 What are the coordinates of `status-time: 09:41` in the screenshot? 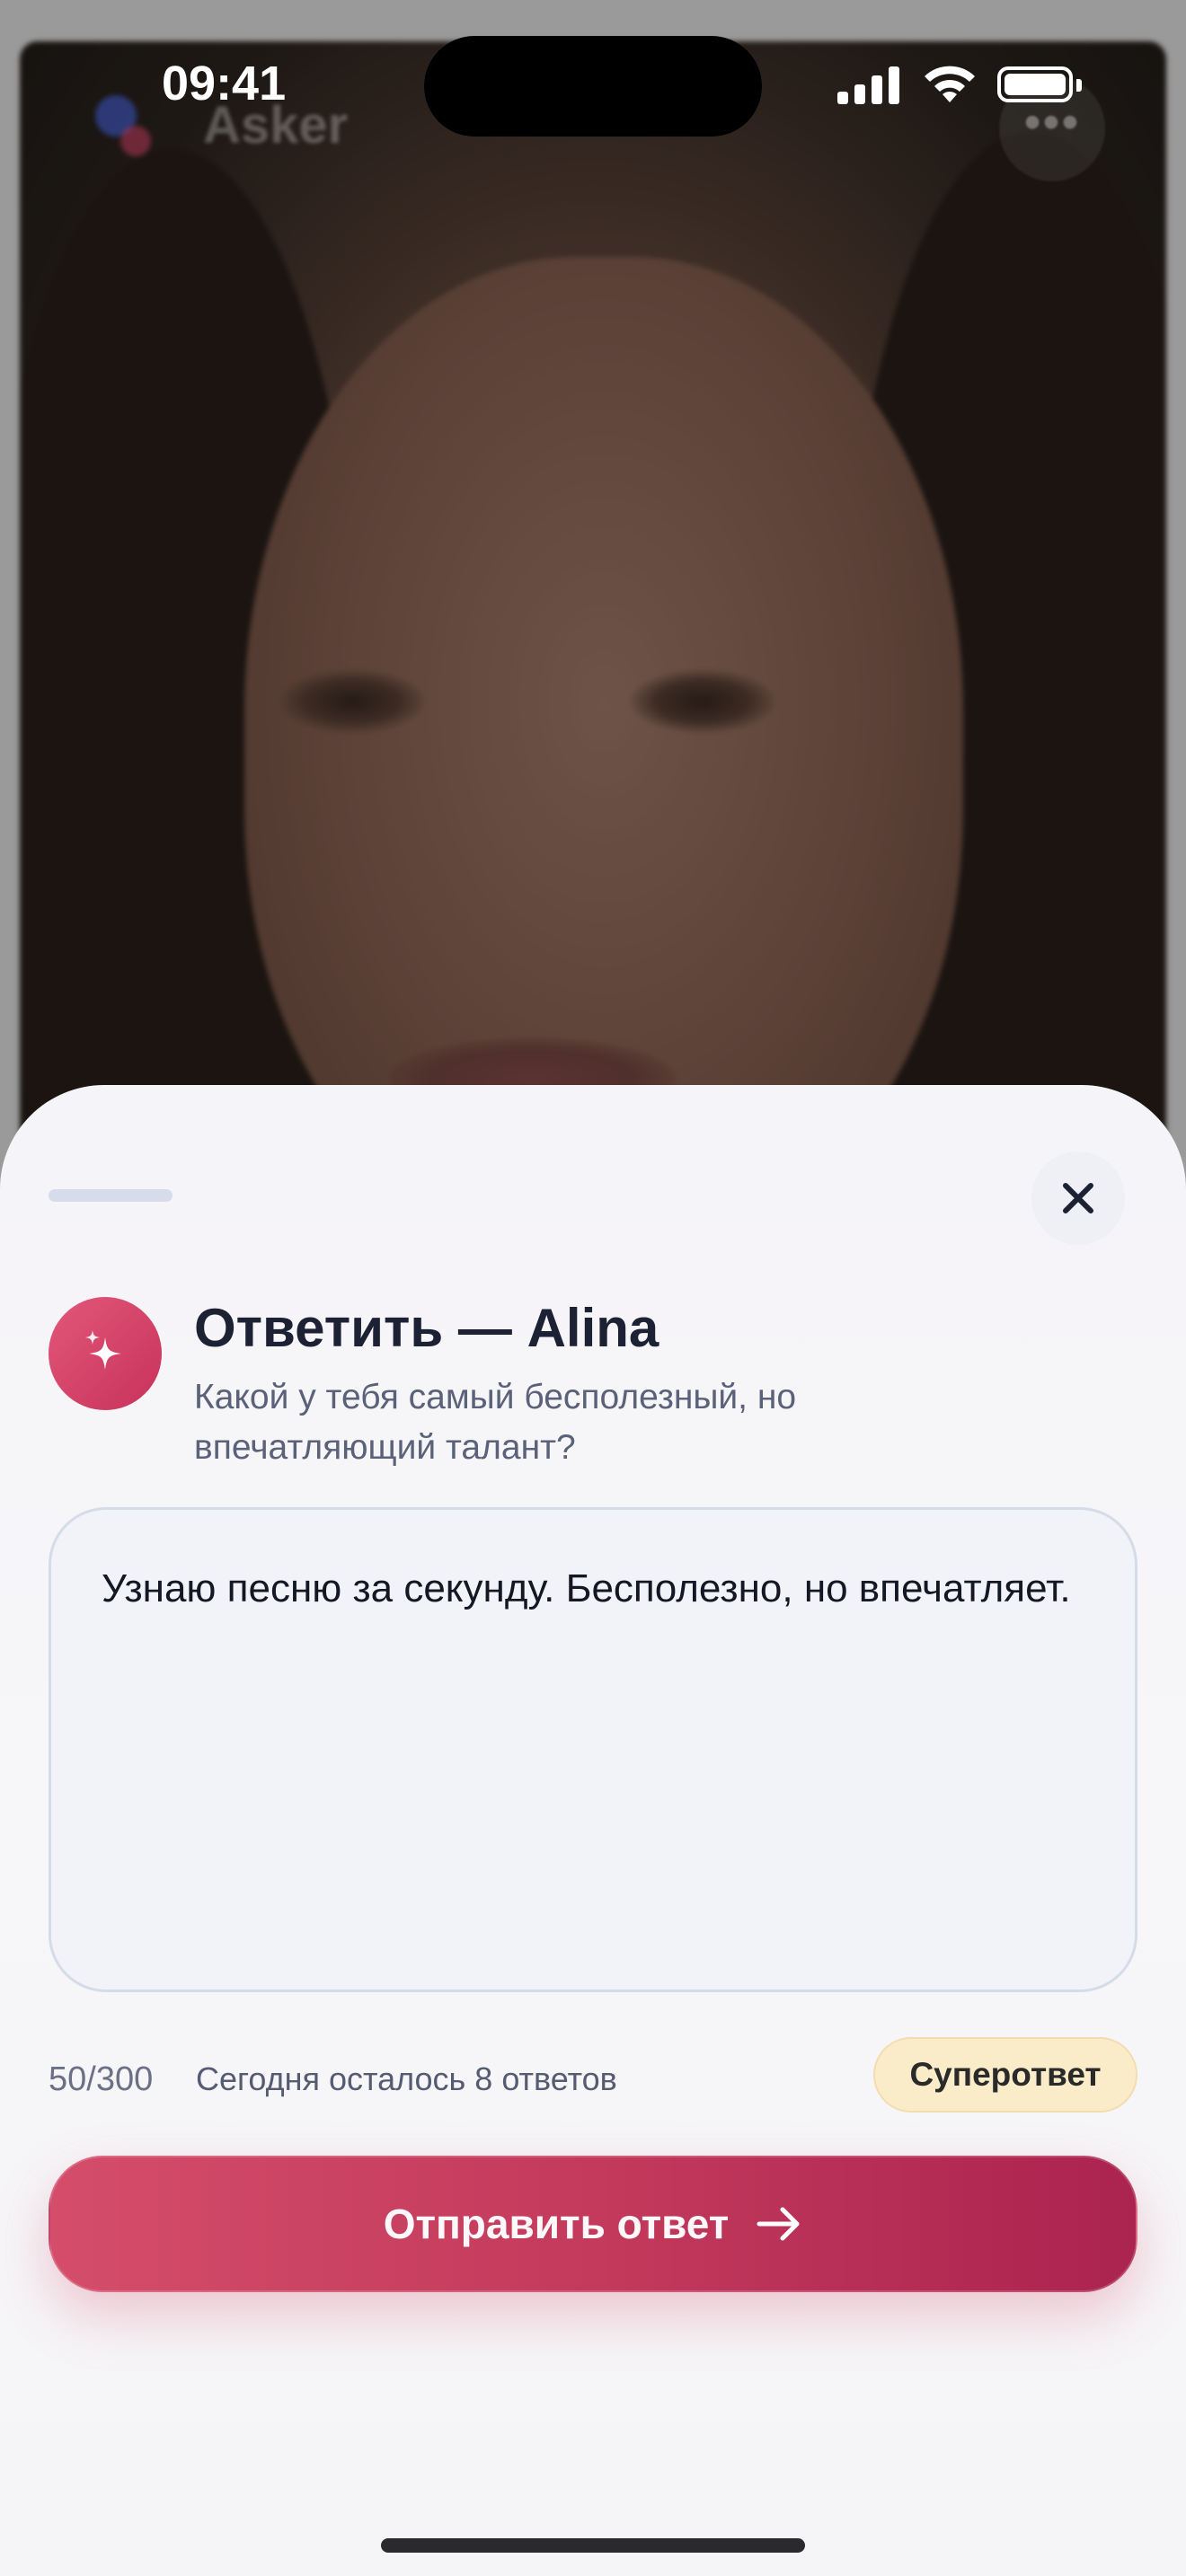 It's located at (224, 83).